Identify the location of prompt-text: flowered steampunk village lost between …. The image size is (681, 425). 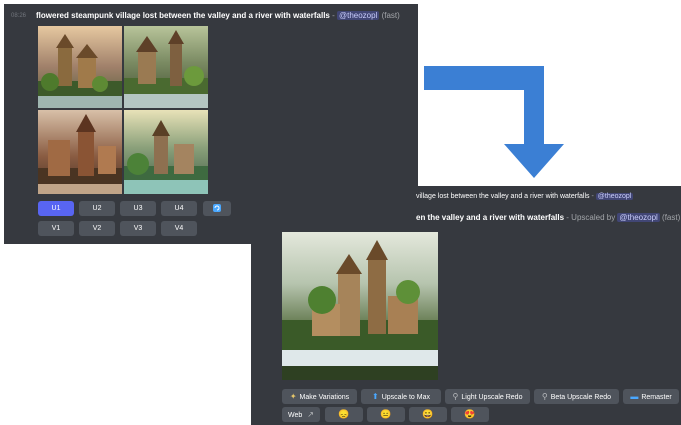
(183, 15).